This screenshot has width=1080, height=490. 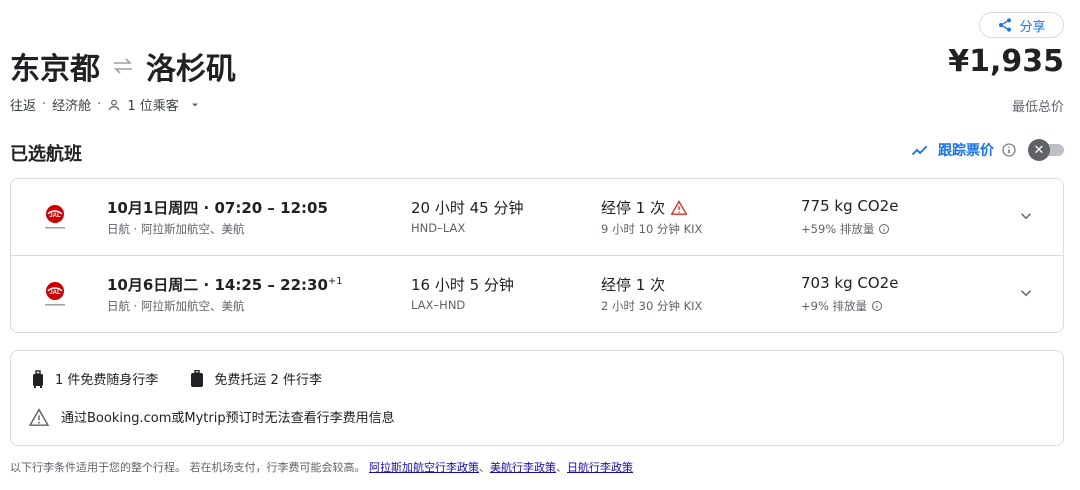 I want to click on trend-line-icon, so click(x=919, y=150).